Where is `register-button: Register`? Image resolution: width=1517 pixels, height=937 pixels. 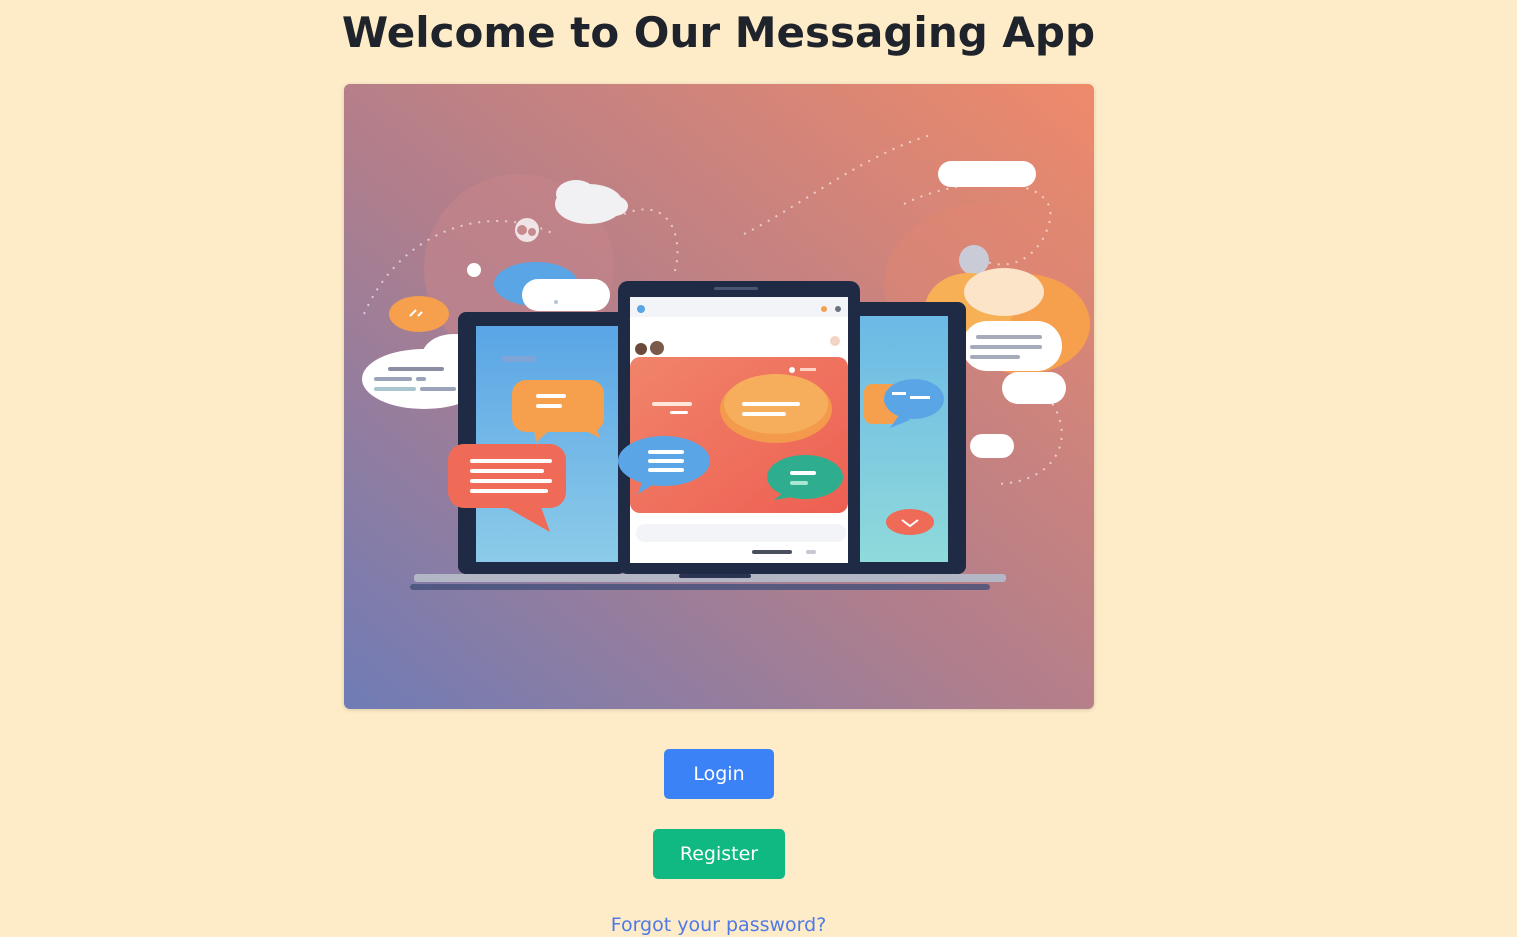 register-button: Register is located at coordinates (719, 854).